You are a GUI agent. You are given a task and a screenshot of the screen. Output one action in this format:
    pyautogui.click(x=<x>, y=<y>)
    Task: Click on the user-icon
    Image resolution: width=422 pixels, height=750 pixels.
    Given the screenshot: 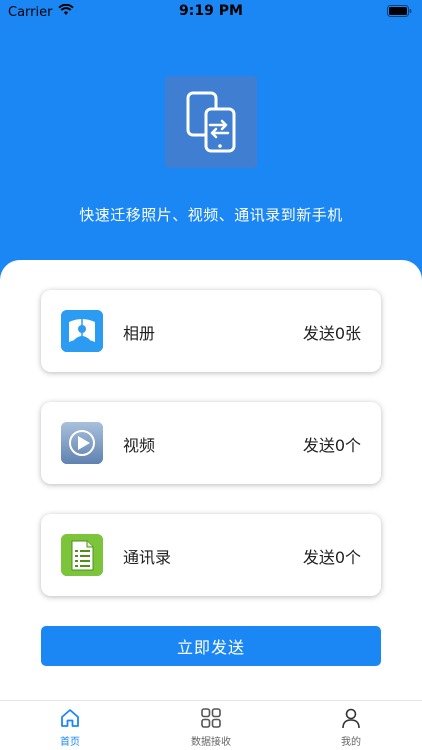 What is the action you would take?
    pyautogui.click(x=351, y=718)
    